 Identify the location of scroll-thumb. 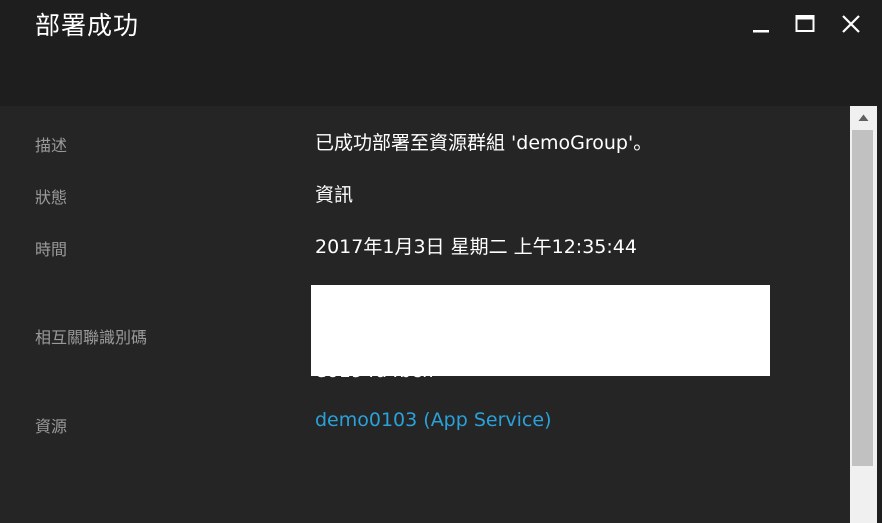
(862, 298).